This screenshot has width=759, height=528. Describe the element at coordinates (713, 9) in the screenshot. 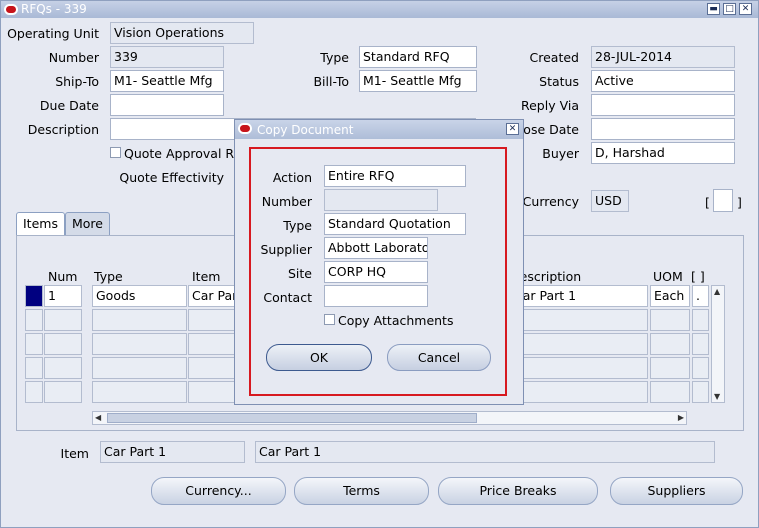

I see `minimize-icon: ▬` at that location.